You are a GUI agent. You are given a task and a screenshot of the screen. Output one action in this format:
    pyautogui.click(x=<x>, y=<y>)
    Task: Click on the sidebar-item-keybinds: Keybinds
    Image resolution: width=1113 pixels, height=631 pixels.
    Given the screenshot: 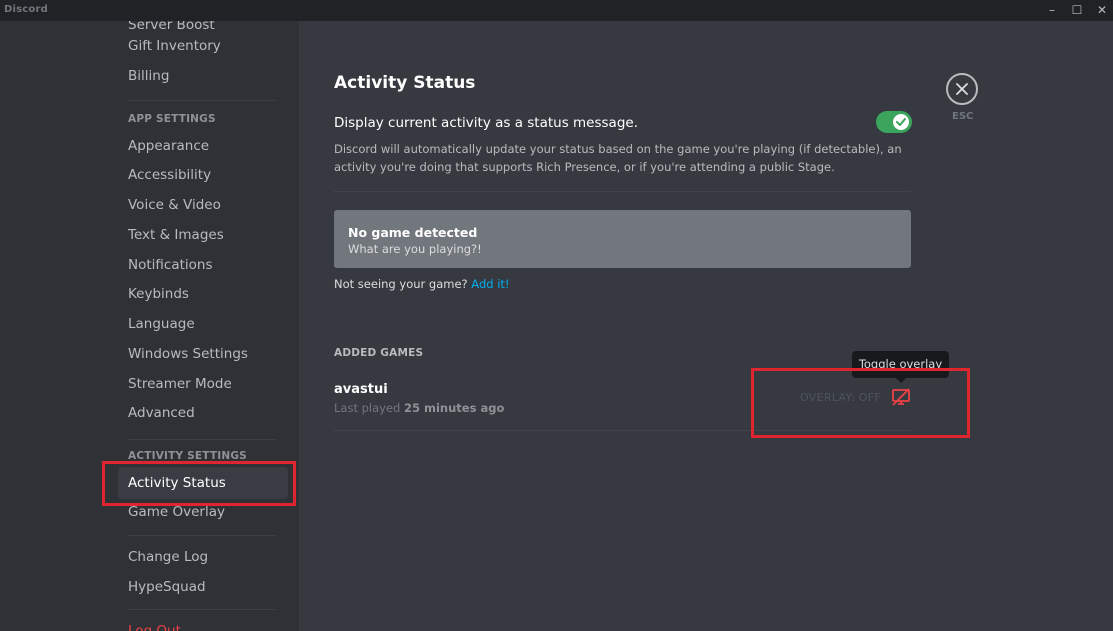 What is the action you would take?
    pyautogui.click(x=203, y=294)
    